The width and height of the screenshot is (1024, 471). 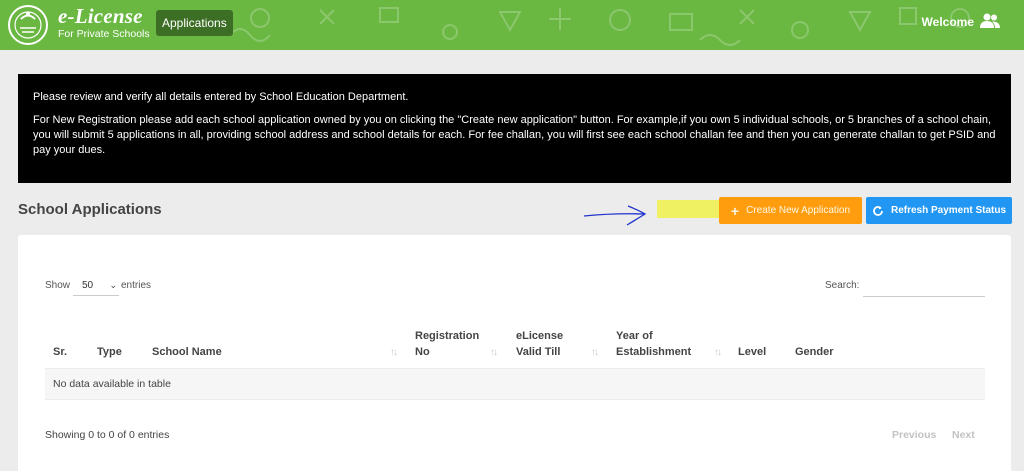 I want to click on welcome-label: Welcome, so click(x=948, y=22).